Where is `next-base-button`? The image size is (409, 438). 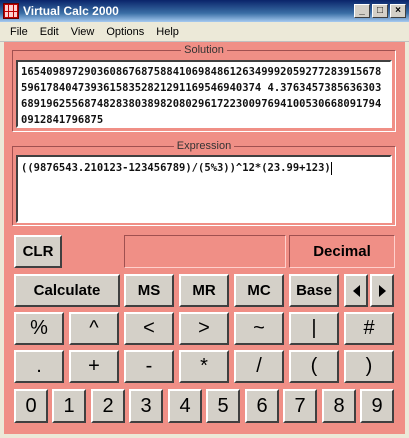
next-base-button is located at coordinates (382, 290).